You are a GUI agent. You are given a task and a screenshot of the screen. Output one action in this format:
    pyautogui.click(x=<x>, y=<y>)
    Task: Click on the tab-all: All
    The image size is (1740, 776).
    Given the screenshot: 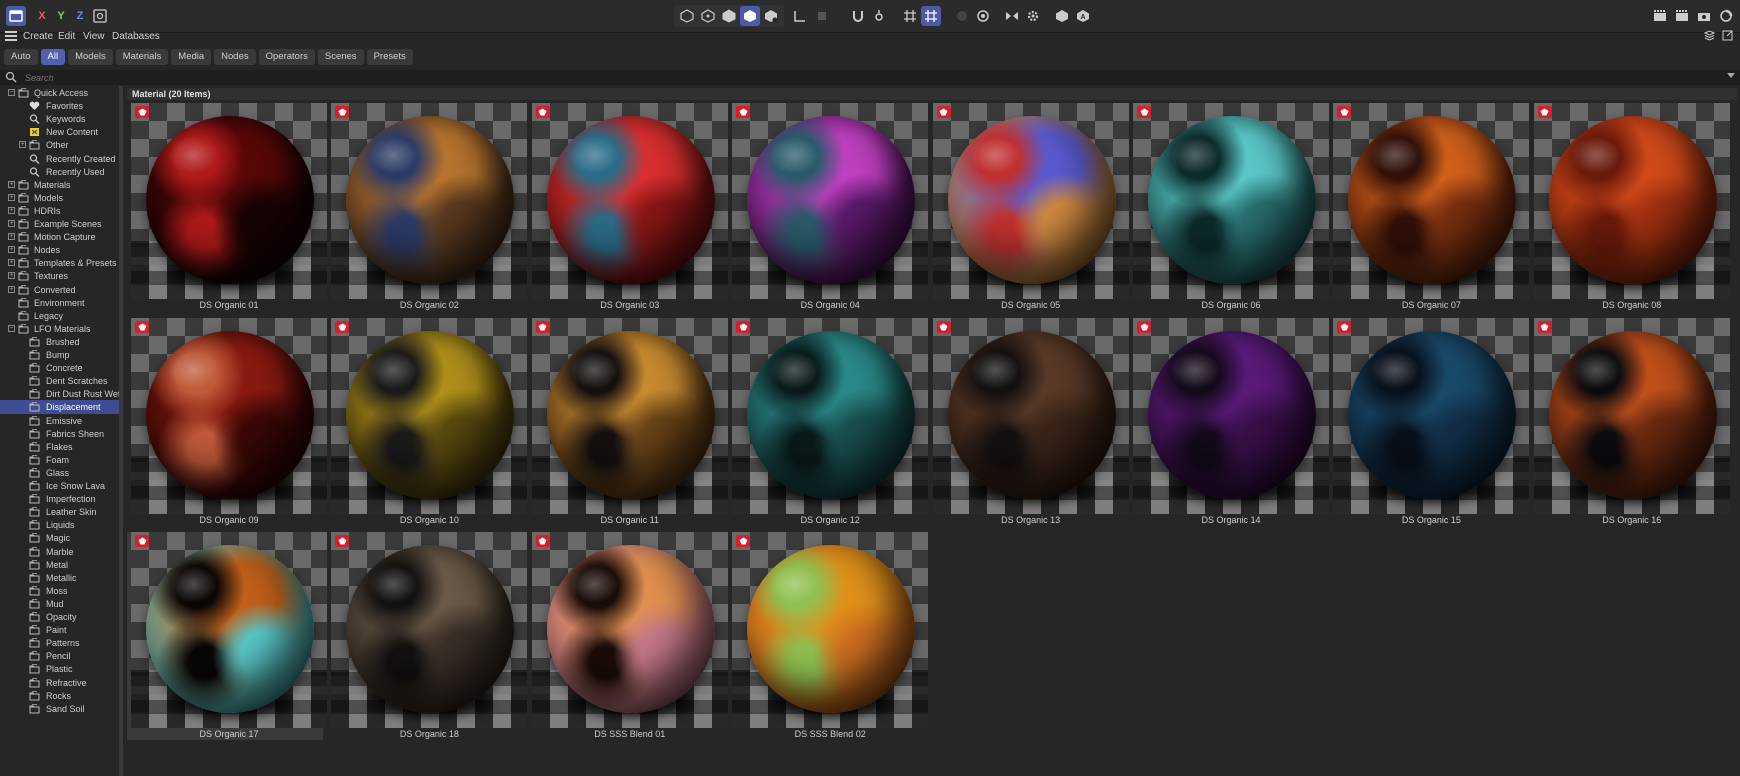 What is the action you would take?
    pyautogui.click(x=53, y=57)
    